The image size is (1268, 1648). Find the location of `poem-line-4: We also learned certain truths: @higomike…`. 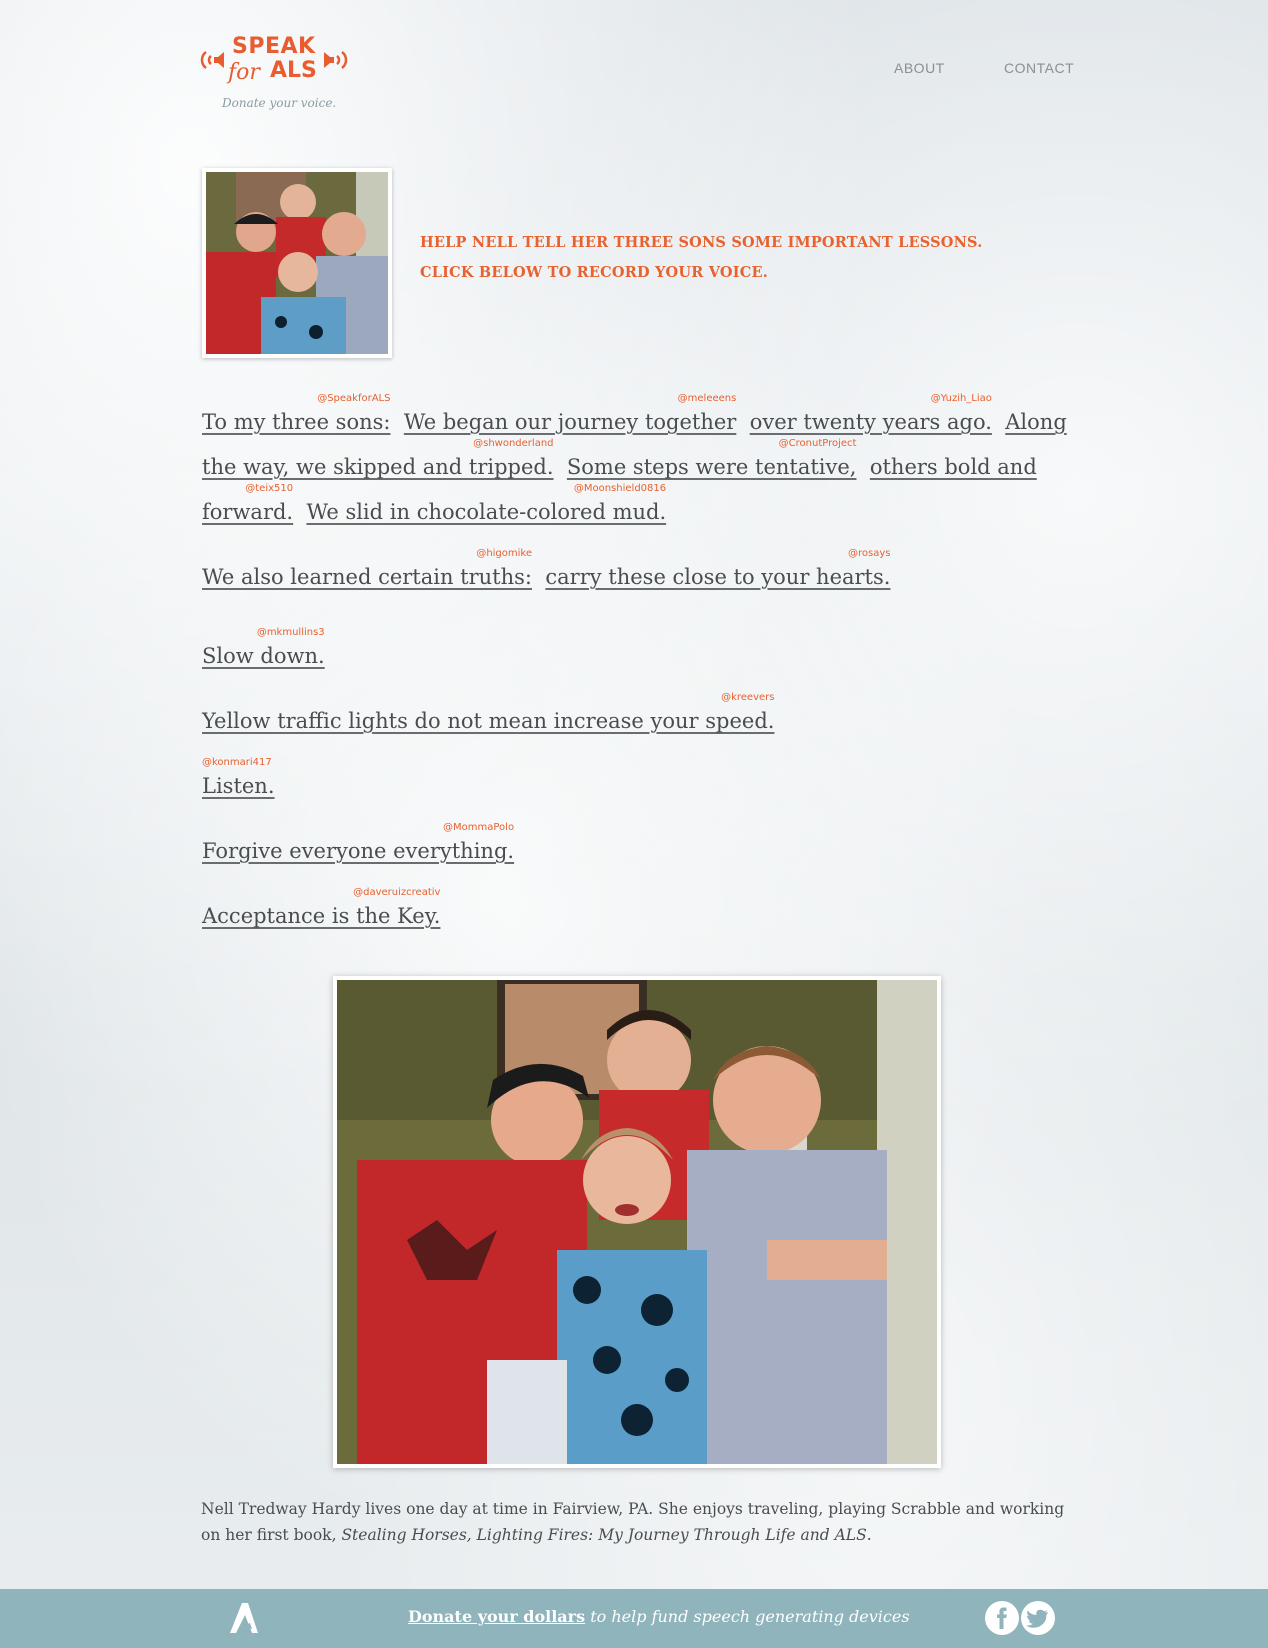

poem-line-4: We also learned certain truths: @higomike… is located at coordinates (546, 568).